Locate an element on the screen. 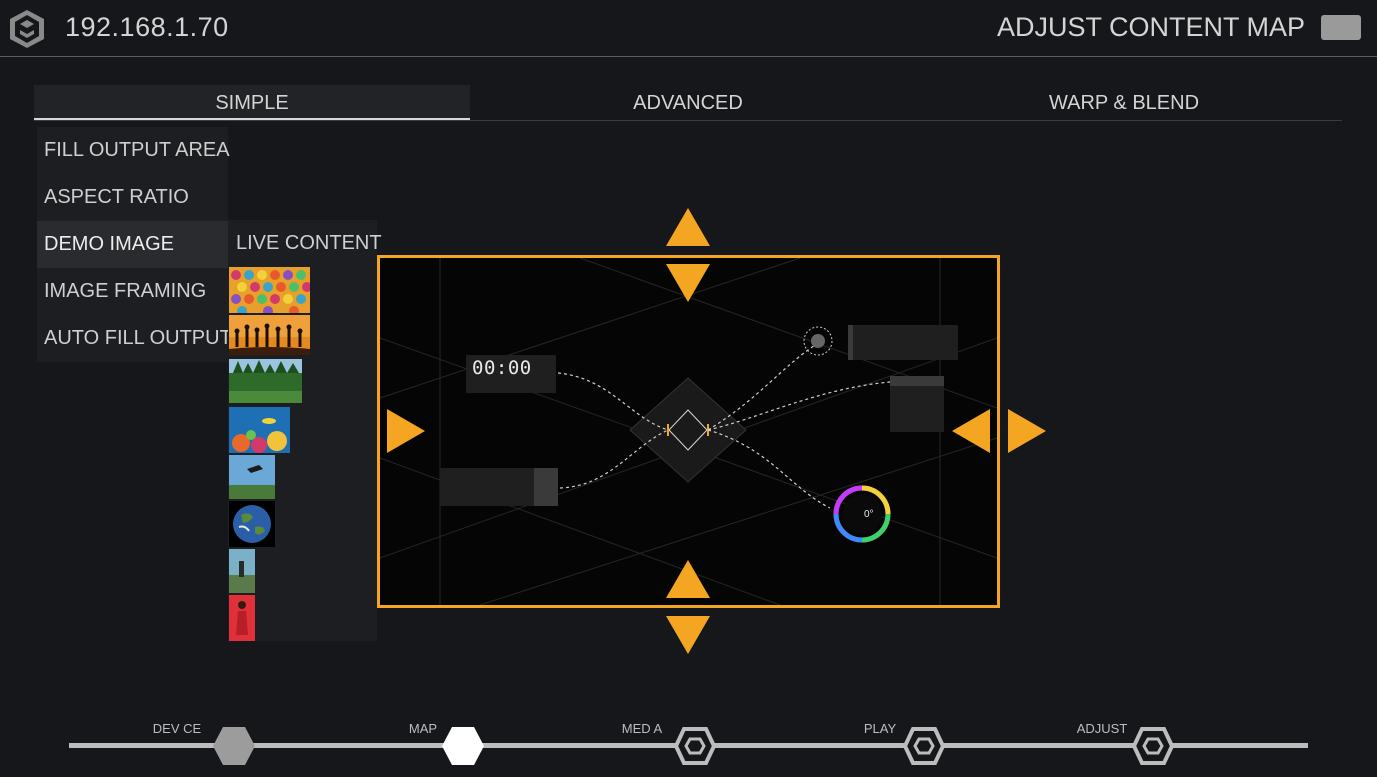 The image size is (1377, 777). bottom-edge-down-arrow-icon is located at coordinates (688, 635).